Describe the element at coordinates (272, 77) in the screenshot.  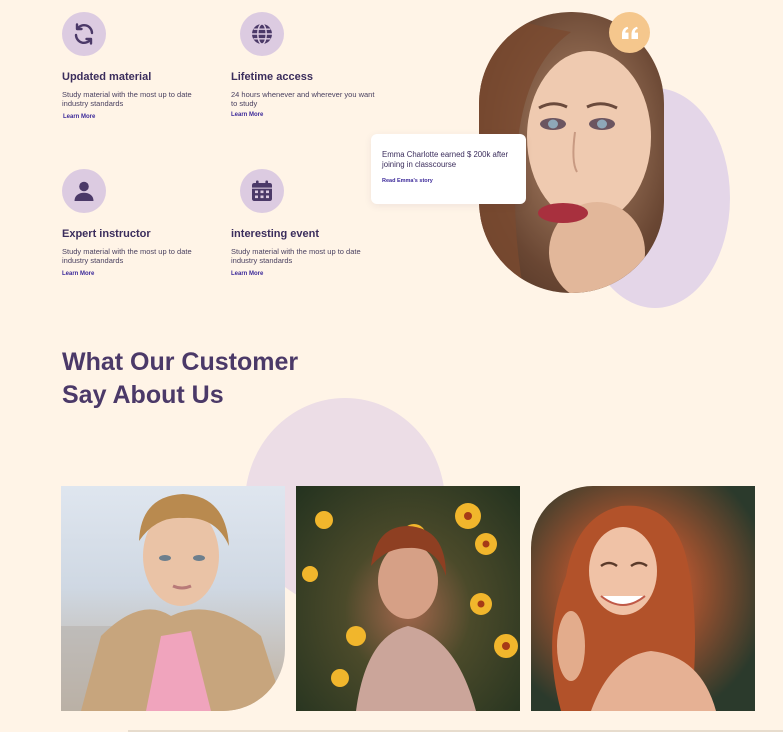
I see `feature-title: Lifetime access` at that location.